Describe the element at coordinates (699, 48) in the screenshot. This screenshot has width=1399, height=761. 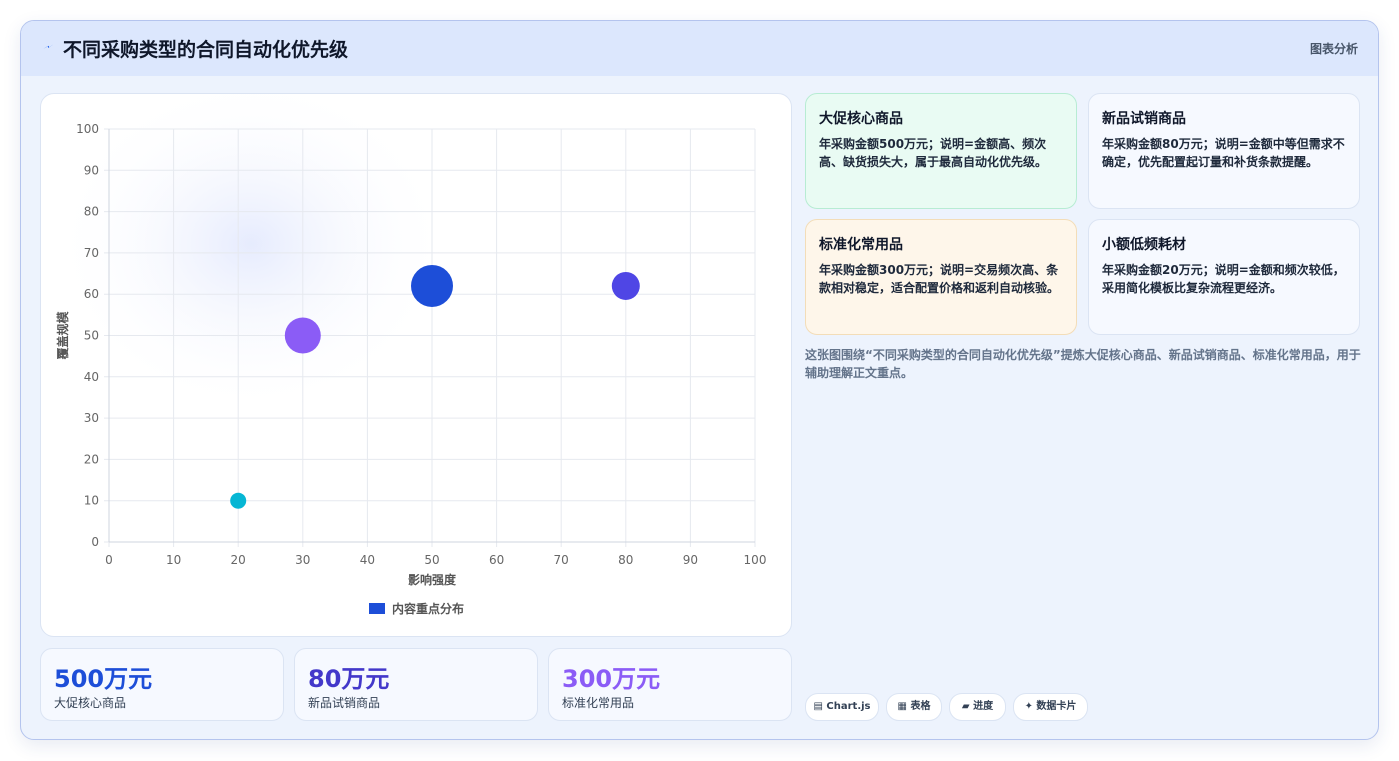
I see `header: 不同采购类型的合同自动化优先级 图表分析` at that location.